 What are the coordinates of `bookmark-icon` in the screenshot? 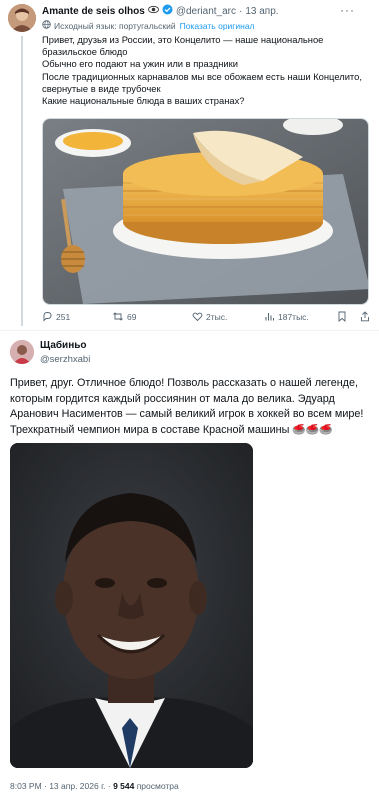 It's located at (342, 316).